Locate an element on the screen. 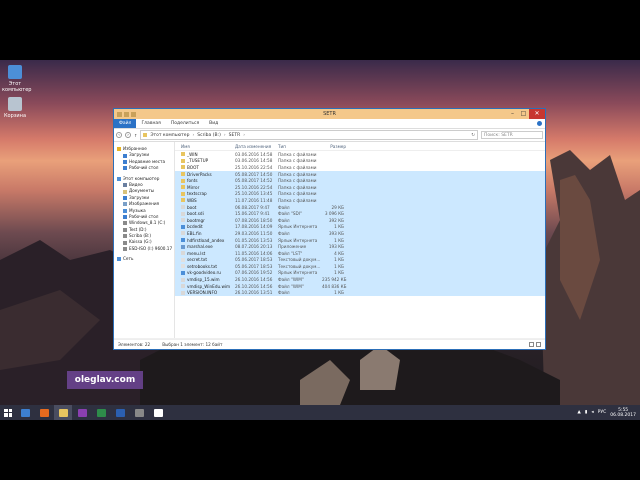 This screenshot has width=640, height=480. column-date: Дата изменения is located at coordinates (256, 146).